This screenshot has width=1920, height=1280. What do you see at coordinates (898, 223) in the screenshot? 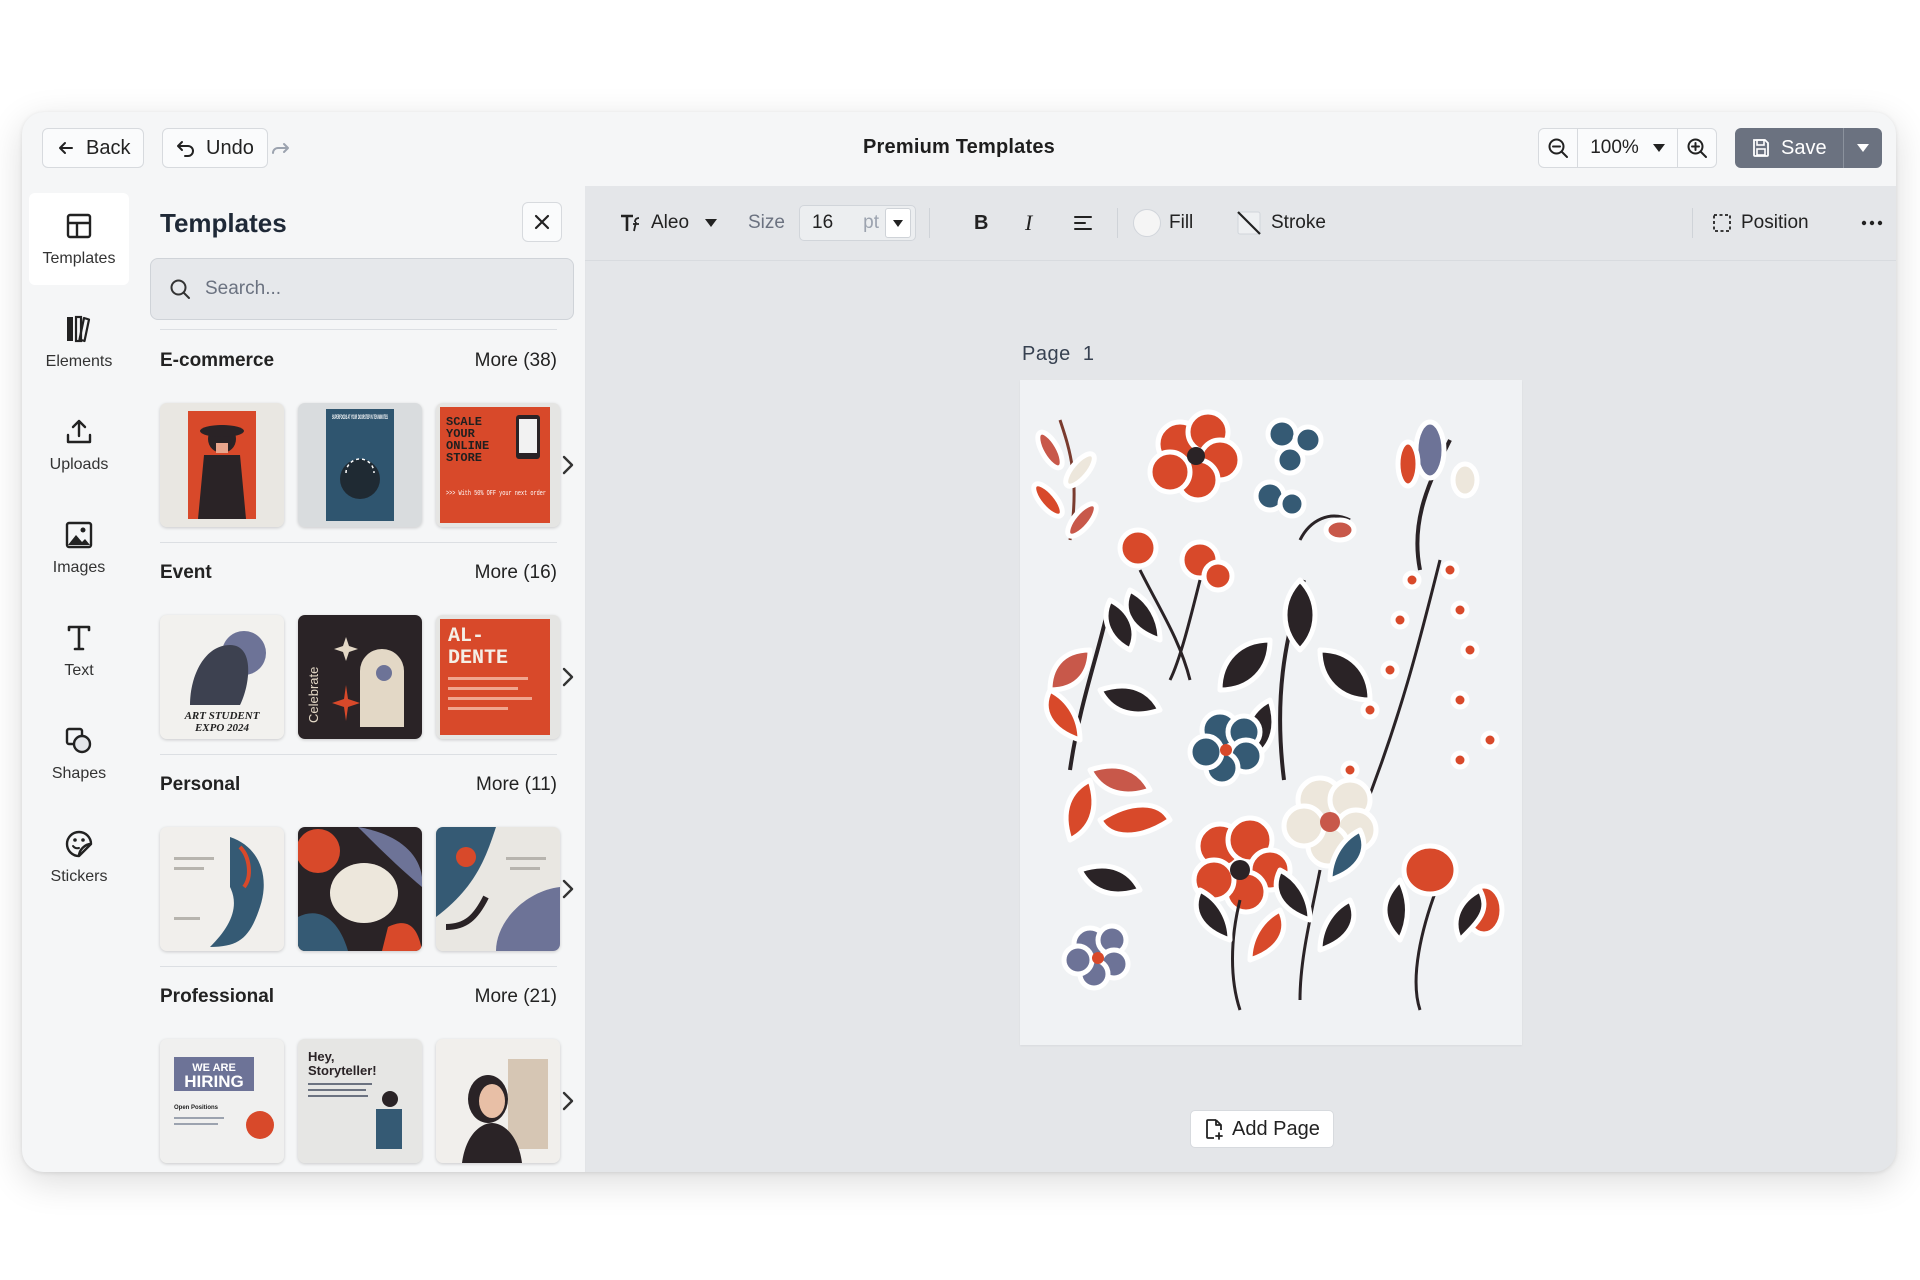
I see `font-size-dropdown` at bounding box center [898, 223].